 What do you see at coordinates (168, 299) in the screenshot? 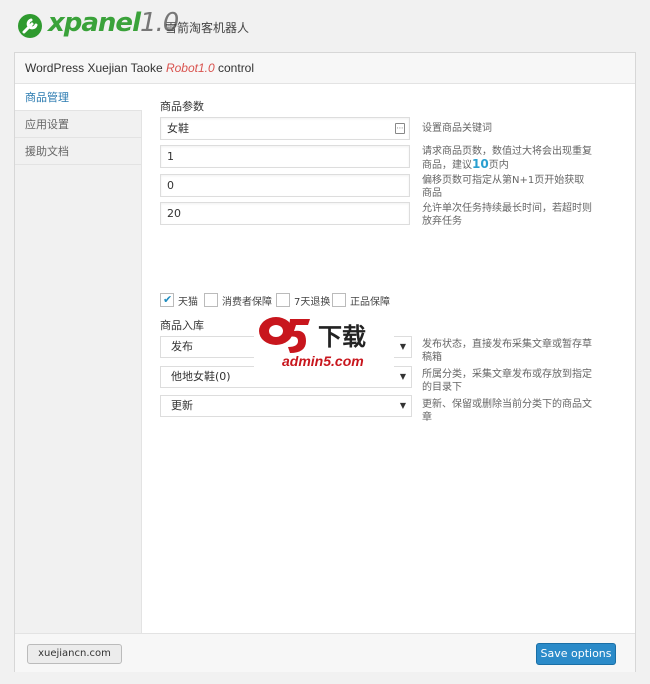
I see `check-icon: ✔` at bounding box center [168, 299].